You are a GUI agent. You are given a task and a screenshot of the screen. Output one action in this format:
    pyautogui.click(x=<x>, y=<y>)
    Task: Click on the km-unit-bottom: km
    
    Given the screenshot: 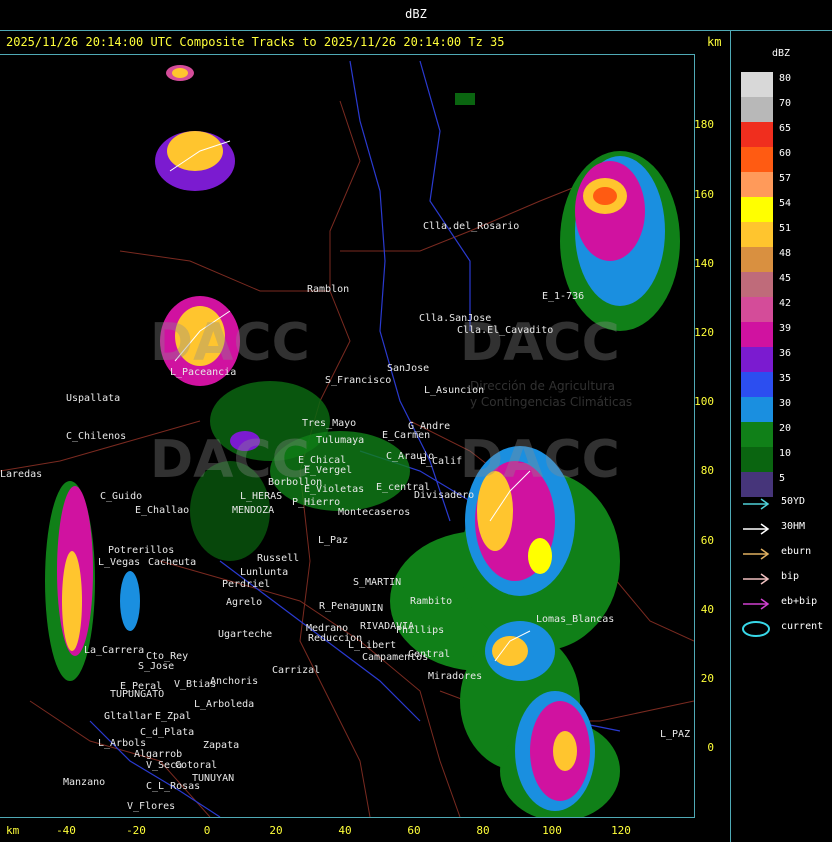 What is the action you would take?
    pyautogui.click(x=13, y=830)
    